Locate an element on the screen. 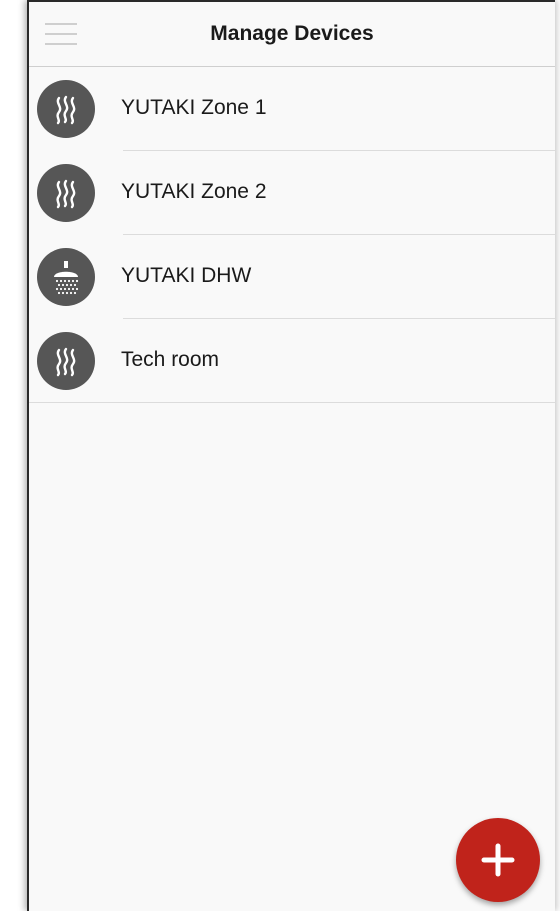  page-title: Manage Devices is located at coordinates (292, 33).